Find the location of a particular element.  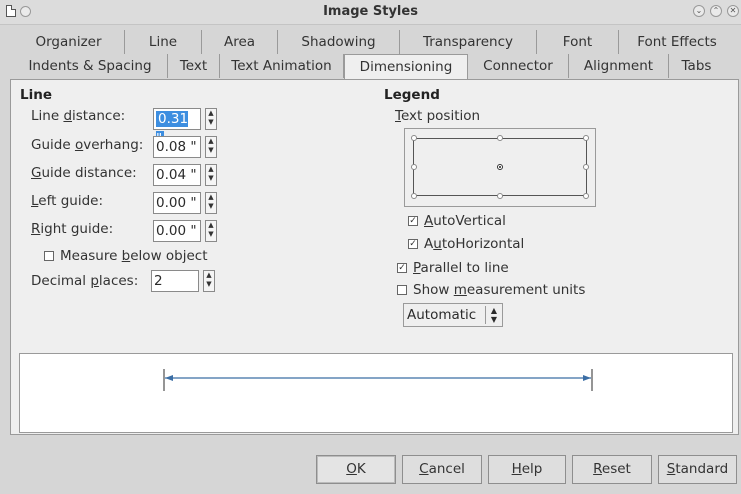

pos-middle-left-radio is located at coordinates (414, 167).